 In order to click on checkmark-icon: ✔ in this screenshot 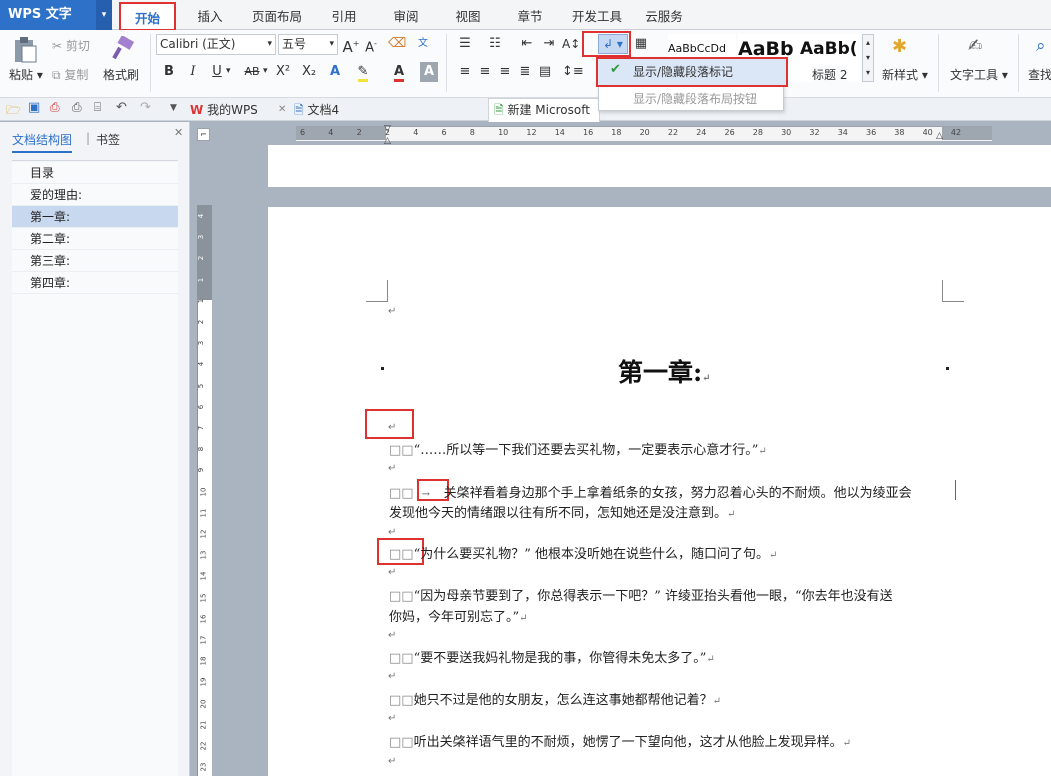, I will do `click(615, 69)`.